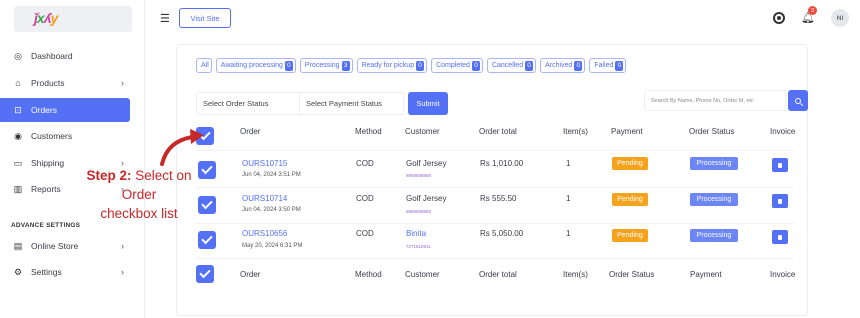  I want to click on logo-mark: ǰxʎy, so click(46, 18).